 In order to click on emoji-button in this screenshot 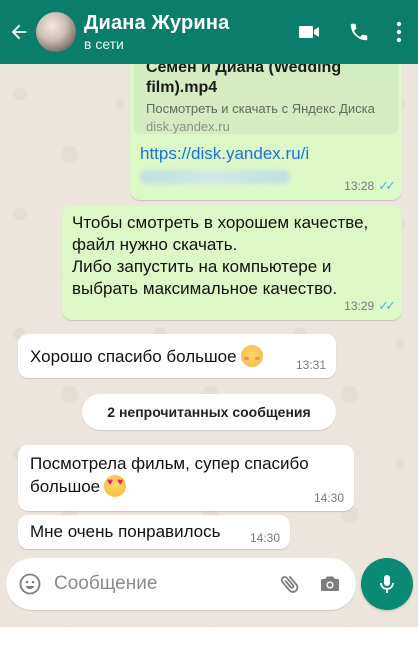, I will do `click(30, 584)`.